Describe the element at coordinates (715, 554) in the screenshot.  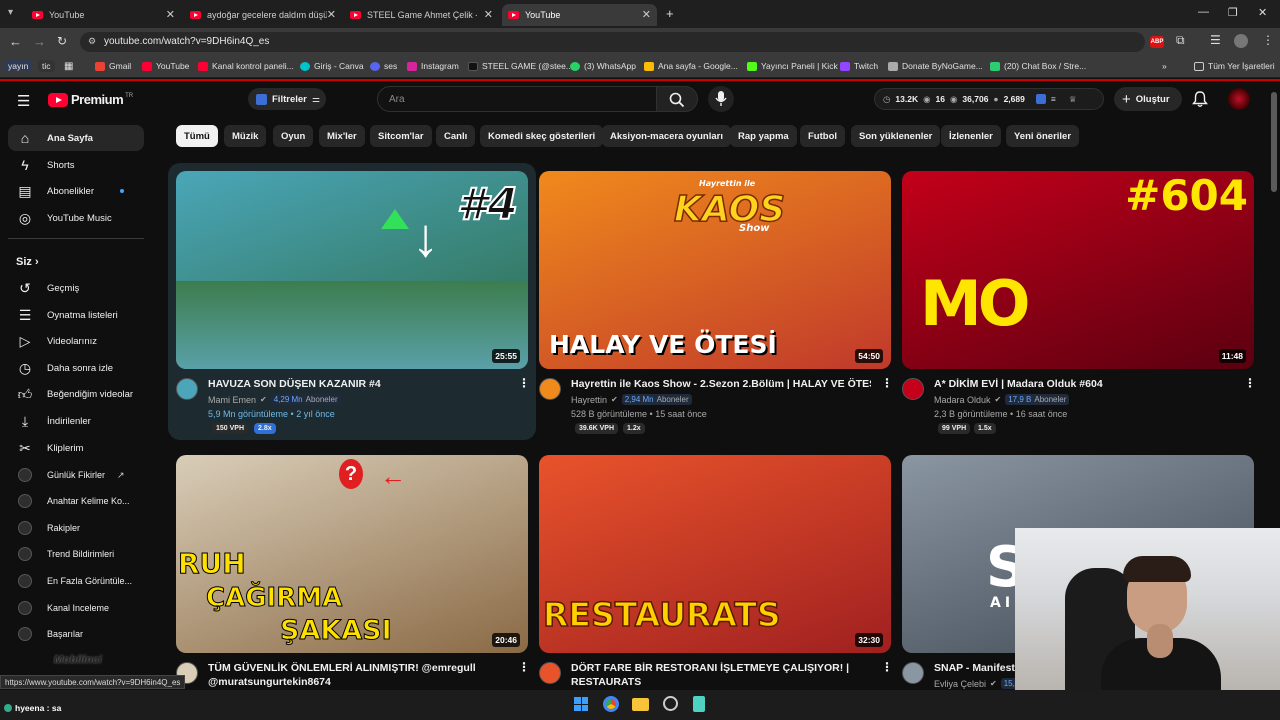
I see `video-thumbnail: RESTAURATS 32:30` at that location.